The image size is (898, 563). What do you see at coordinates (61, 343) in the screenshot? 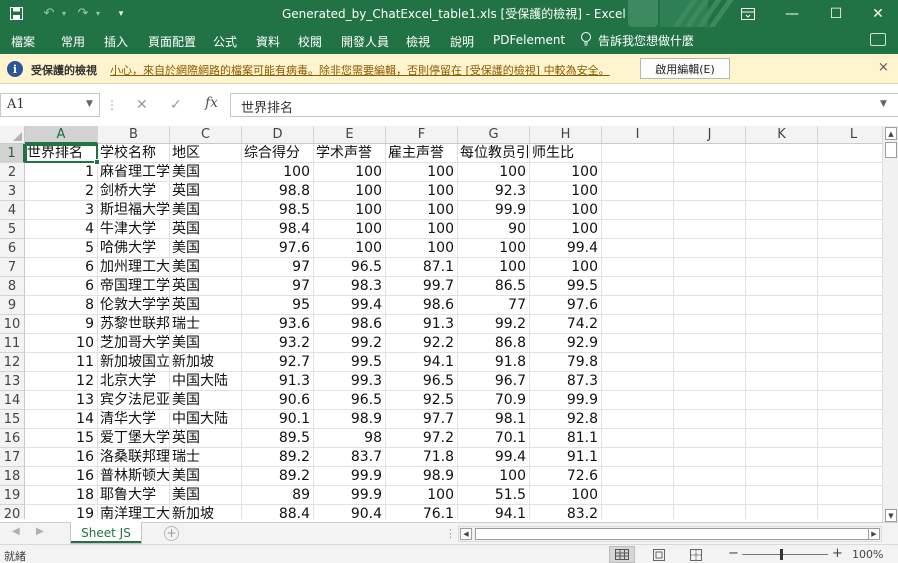
I see `cell-a11: 10` at bounding box center [61, 343].